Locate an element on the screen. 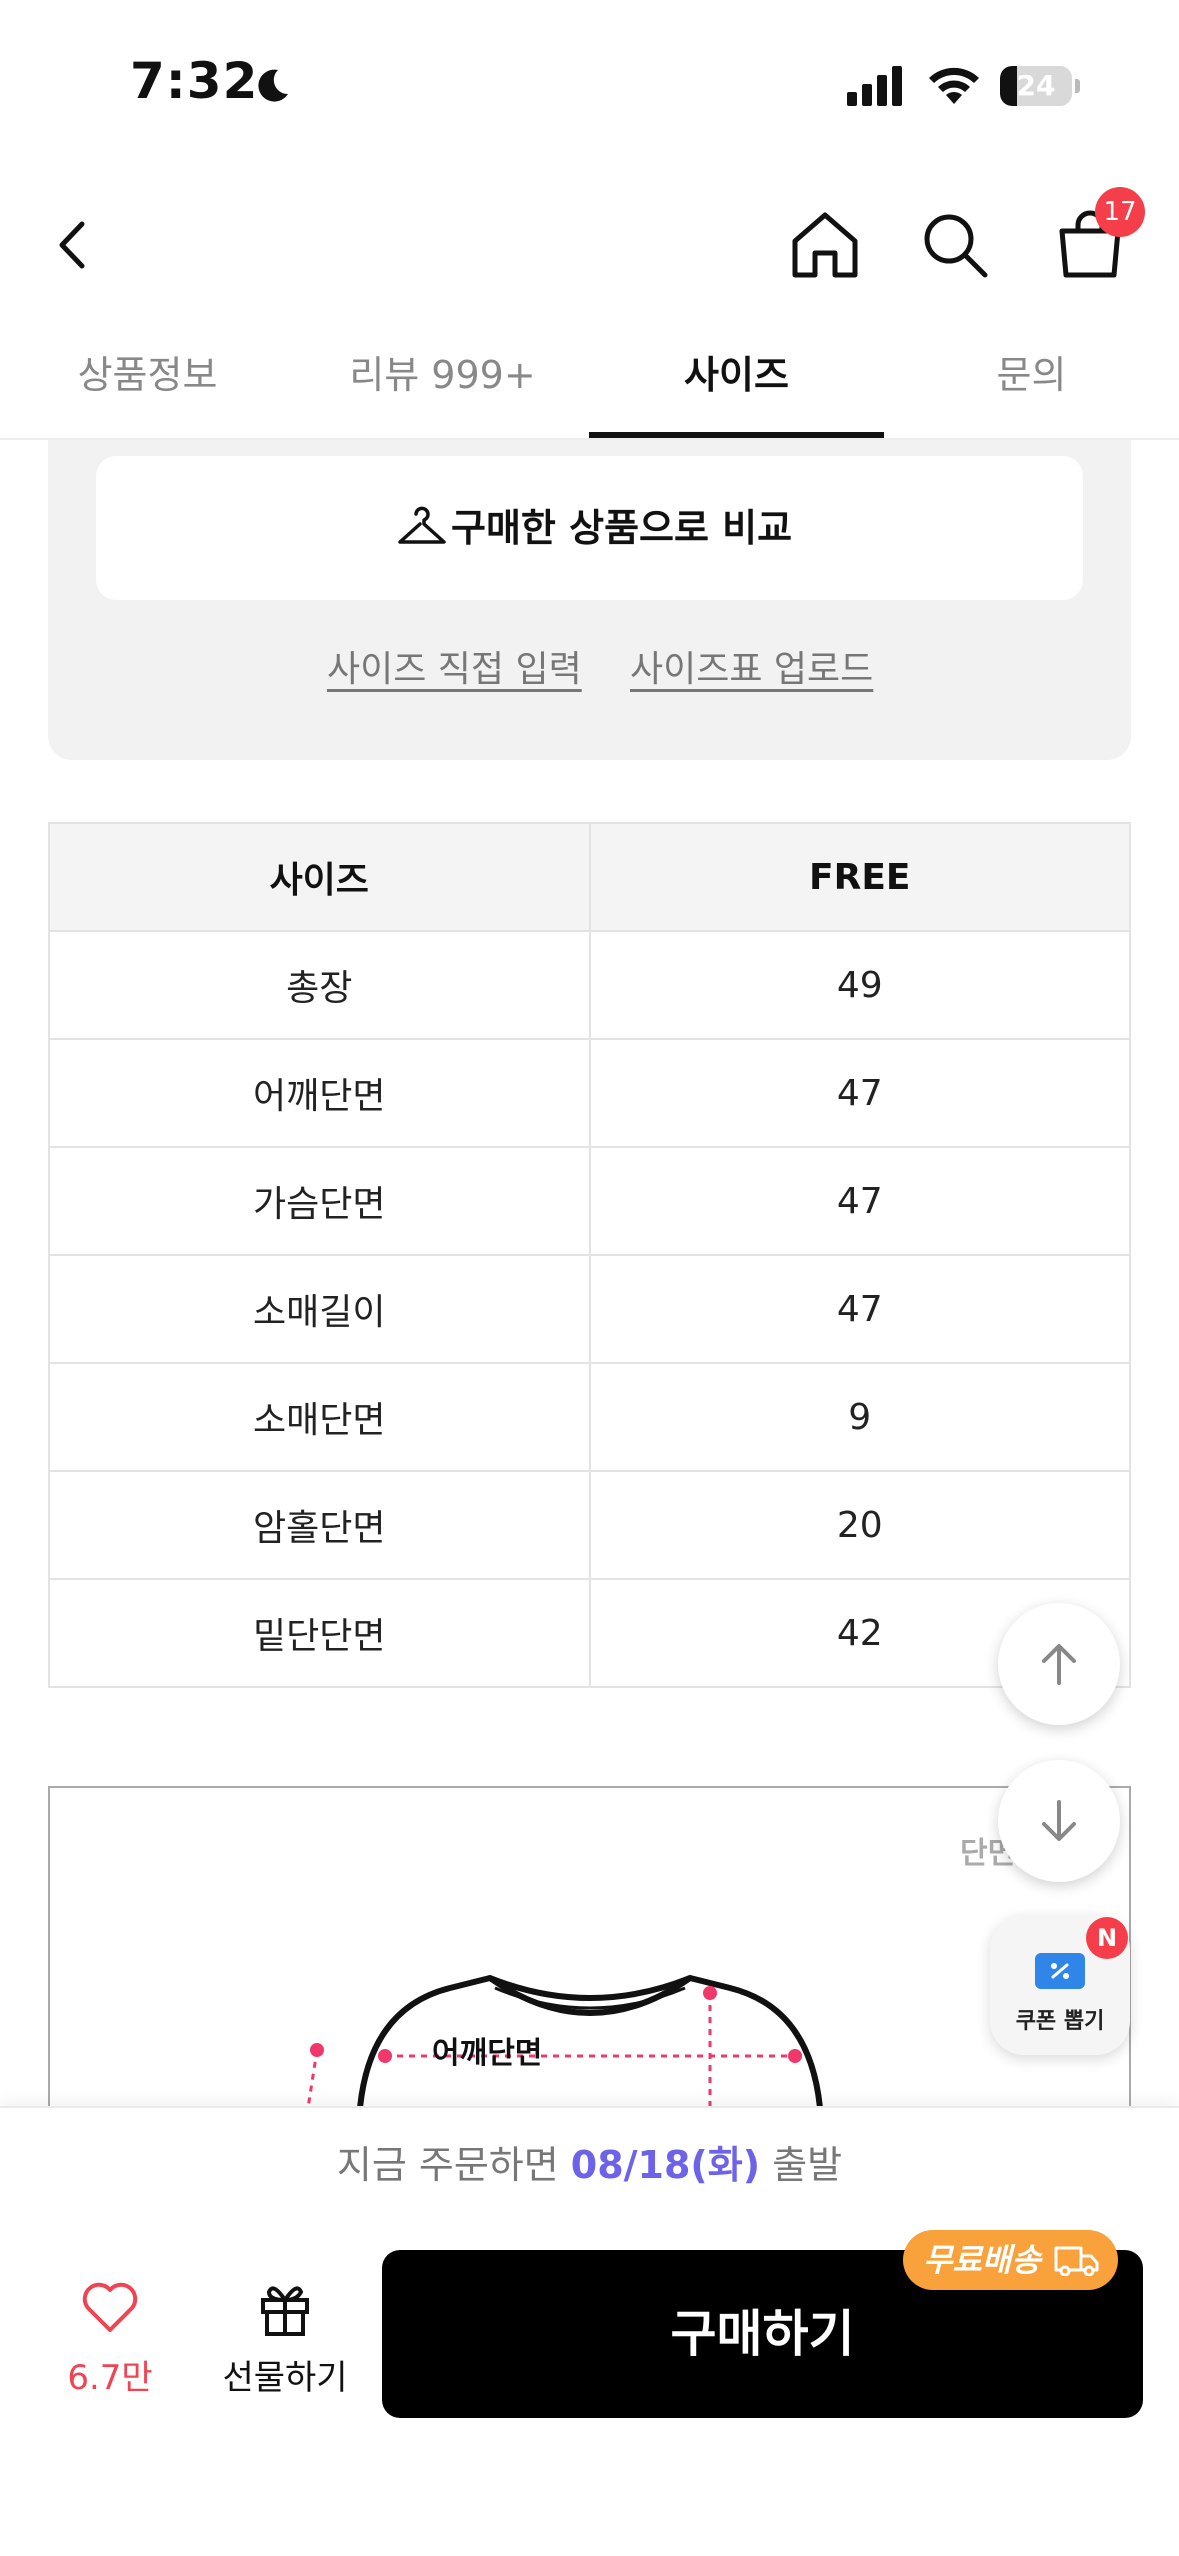 This screenshot has height=2556, width=1179. scroll-down-button is located at coordinates (1059, 1821).